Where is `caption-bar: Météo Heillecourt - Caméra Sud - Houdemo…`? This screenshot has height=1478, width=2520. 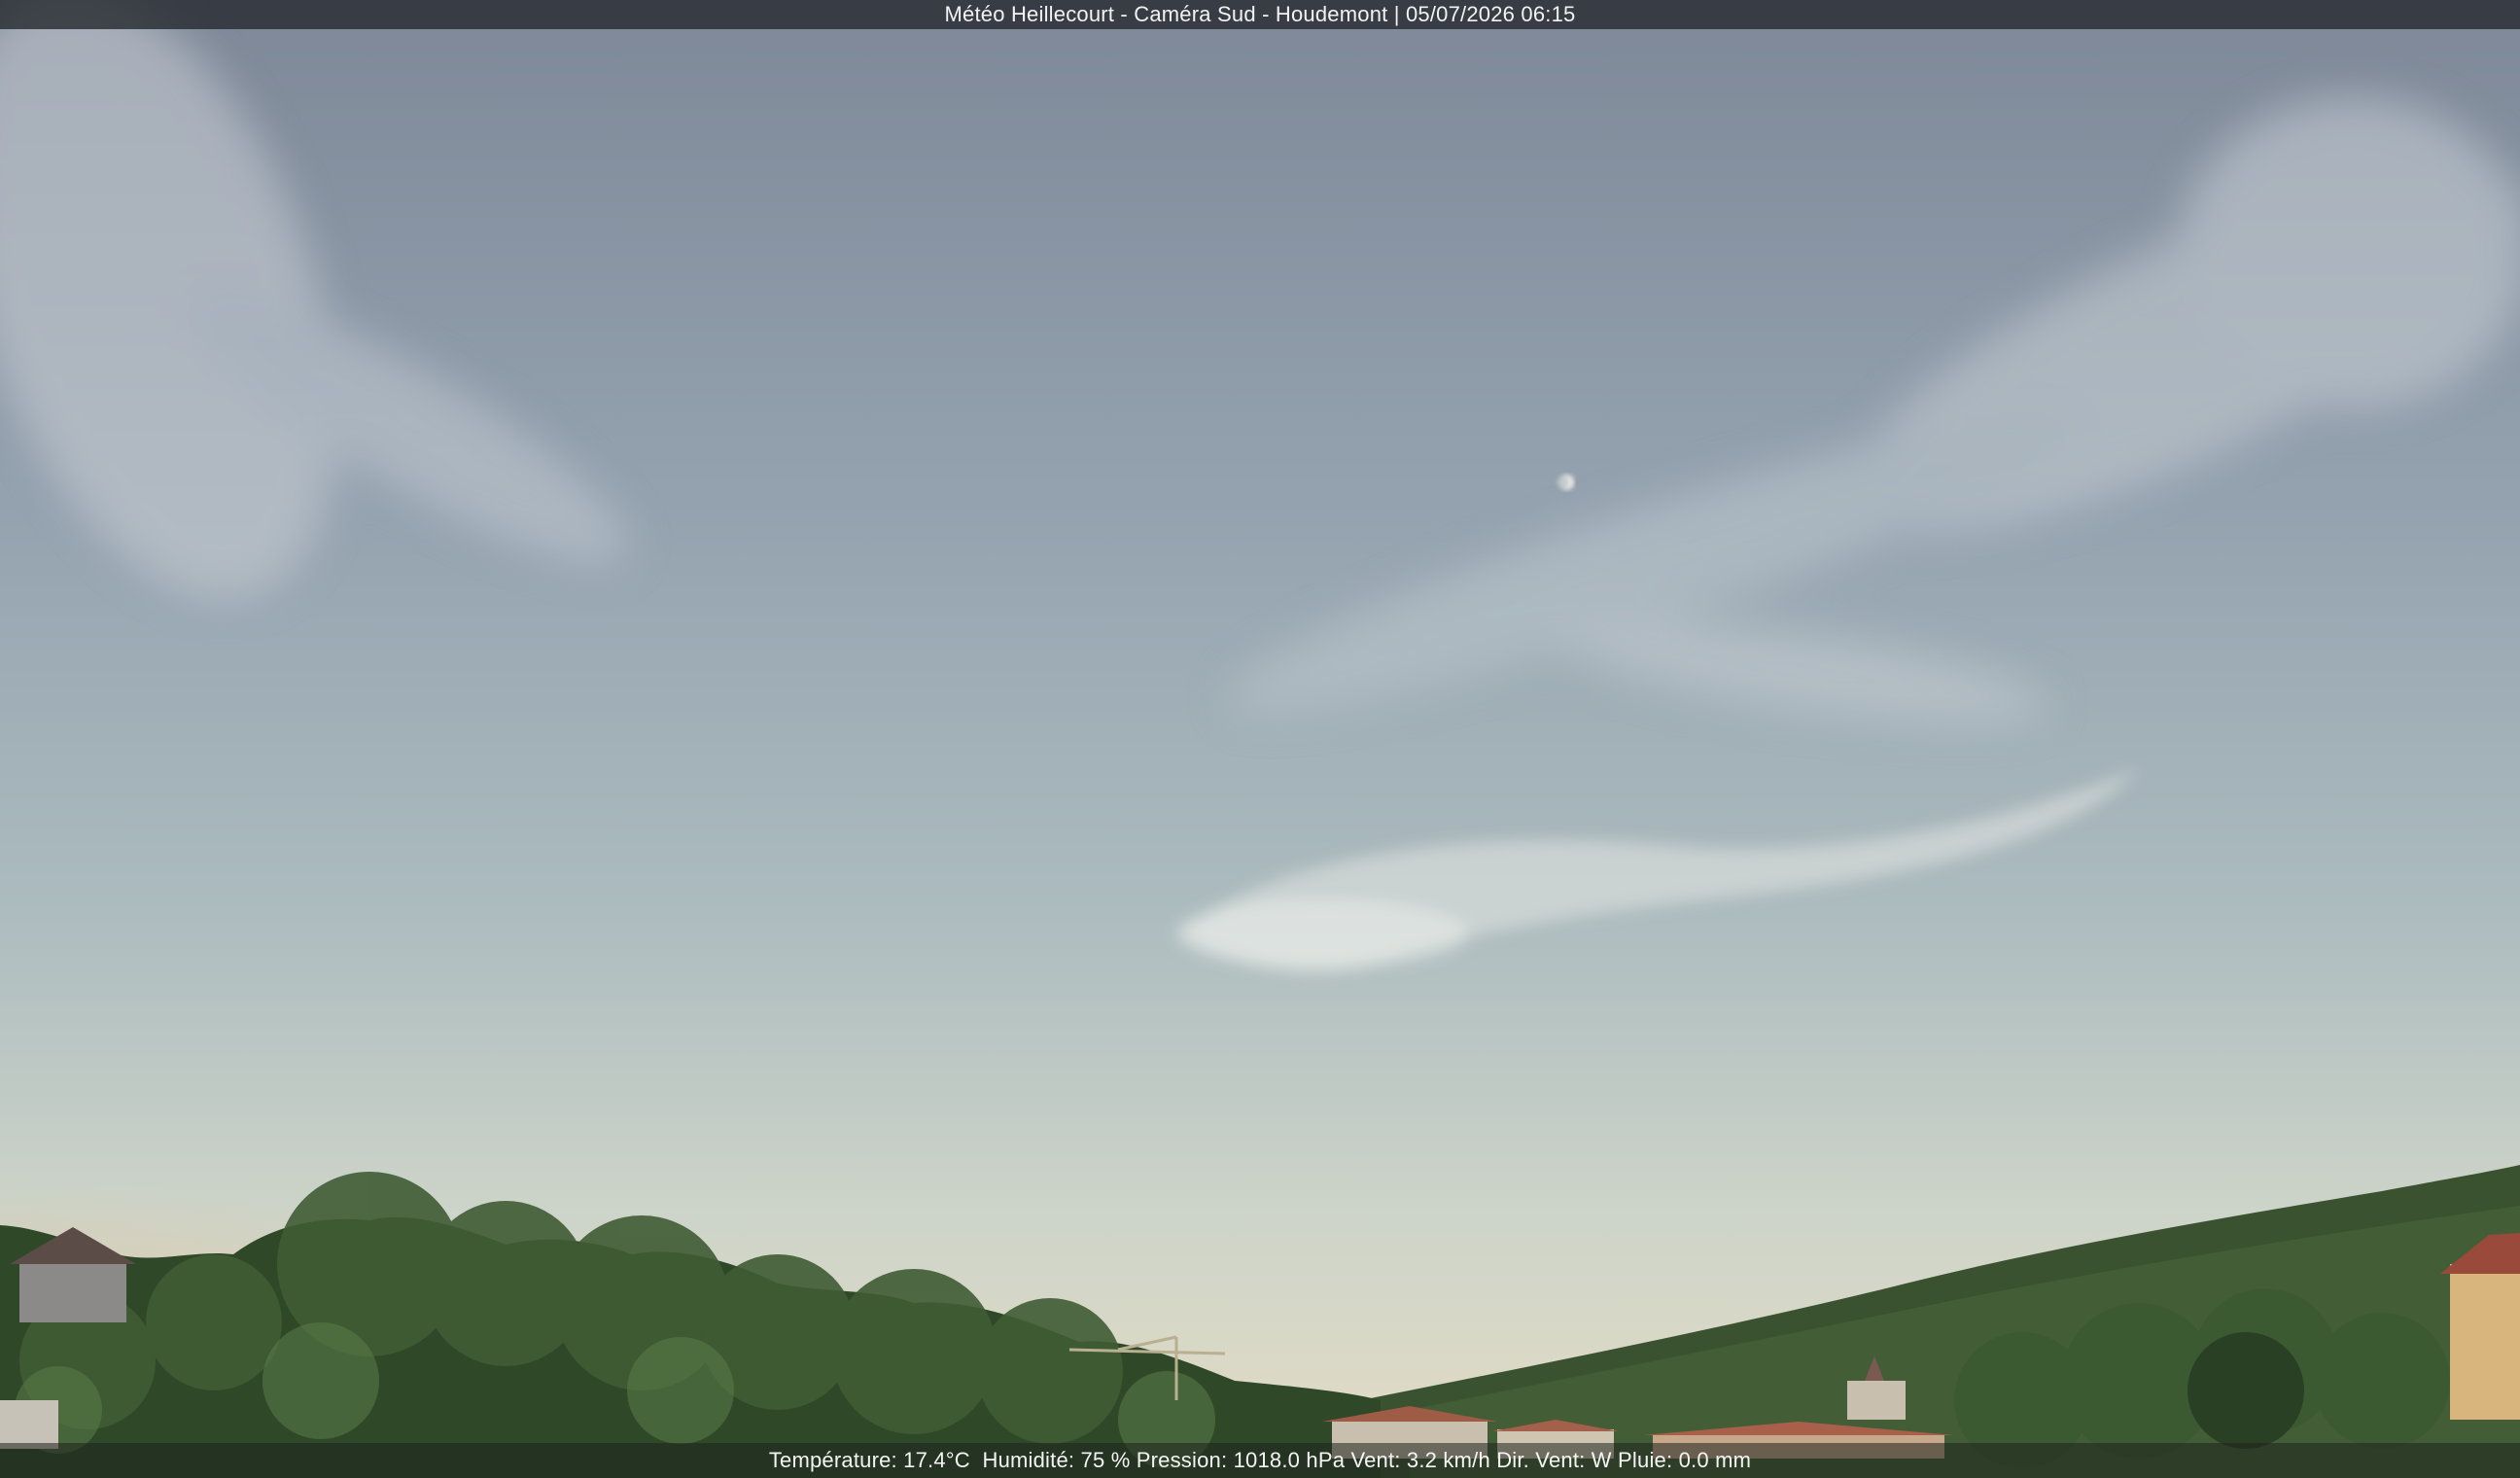 caption-bar: Météo Heillecourt - Caméra Sud - Houdemo… is located at coordinates (1260, 14).